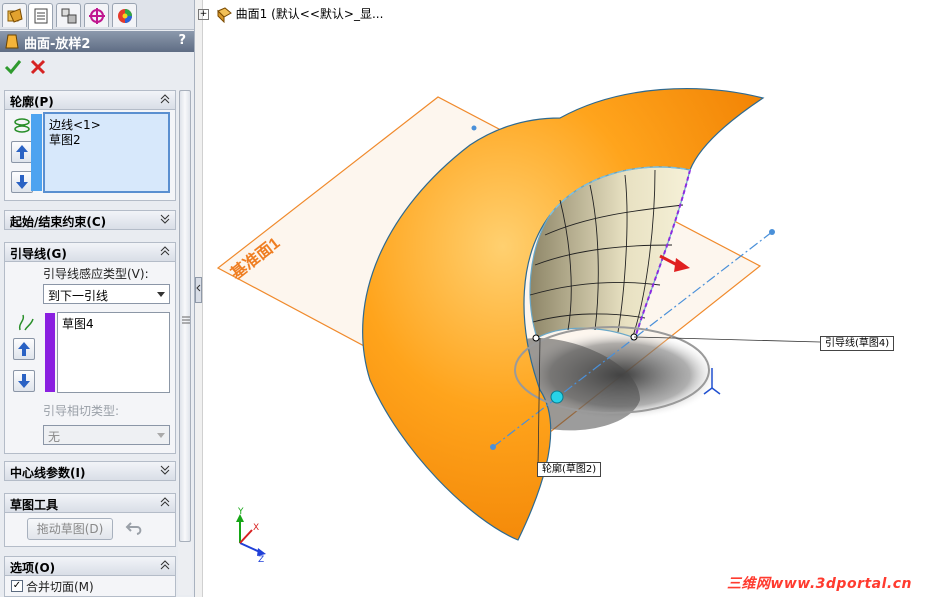 Image resolution: width=930 pixels, height=597 pixels. What do you see at coordinates (819, 584) in the screenshot?
I see `watermark-text: 三维网www.3dportal.cn` at bounding box center [819, 584].